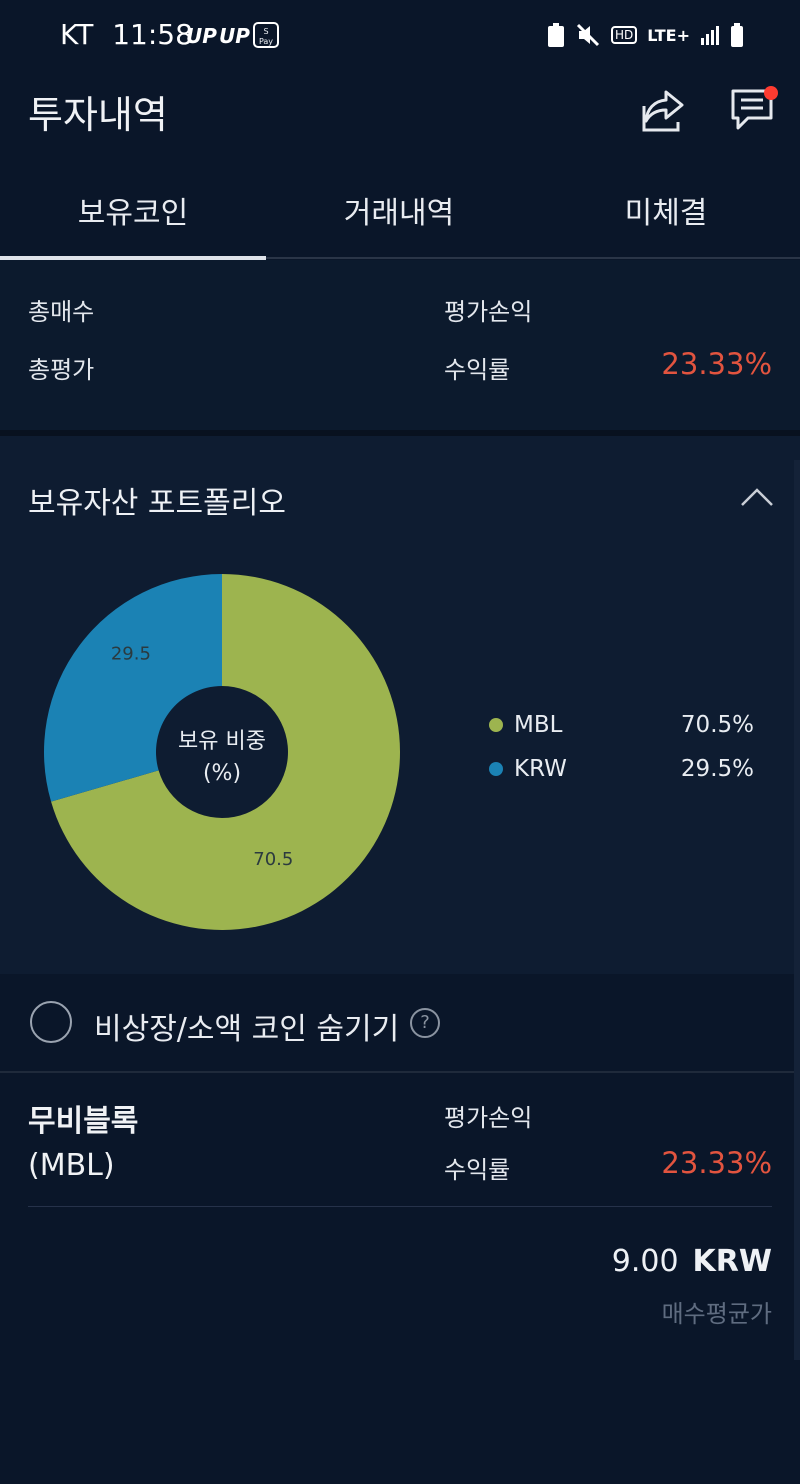 Image resolution: width=800 pixels, height=1484 pixels. Describe the element at coordinates (152, 34) in the screenshot. I see `clock: 11:58` at that location.